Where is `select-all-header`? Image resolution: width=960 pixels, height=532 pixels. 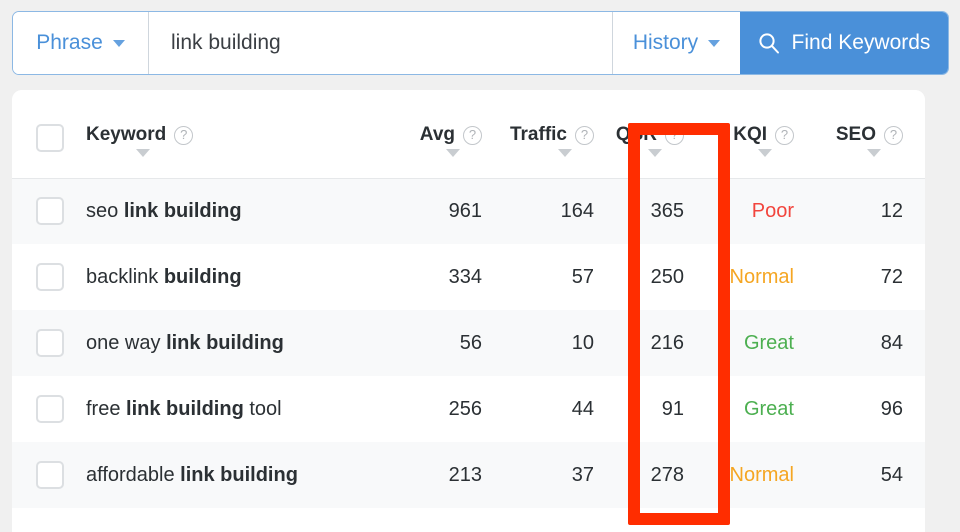 select-all-header is located at coordinates (48, 134).